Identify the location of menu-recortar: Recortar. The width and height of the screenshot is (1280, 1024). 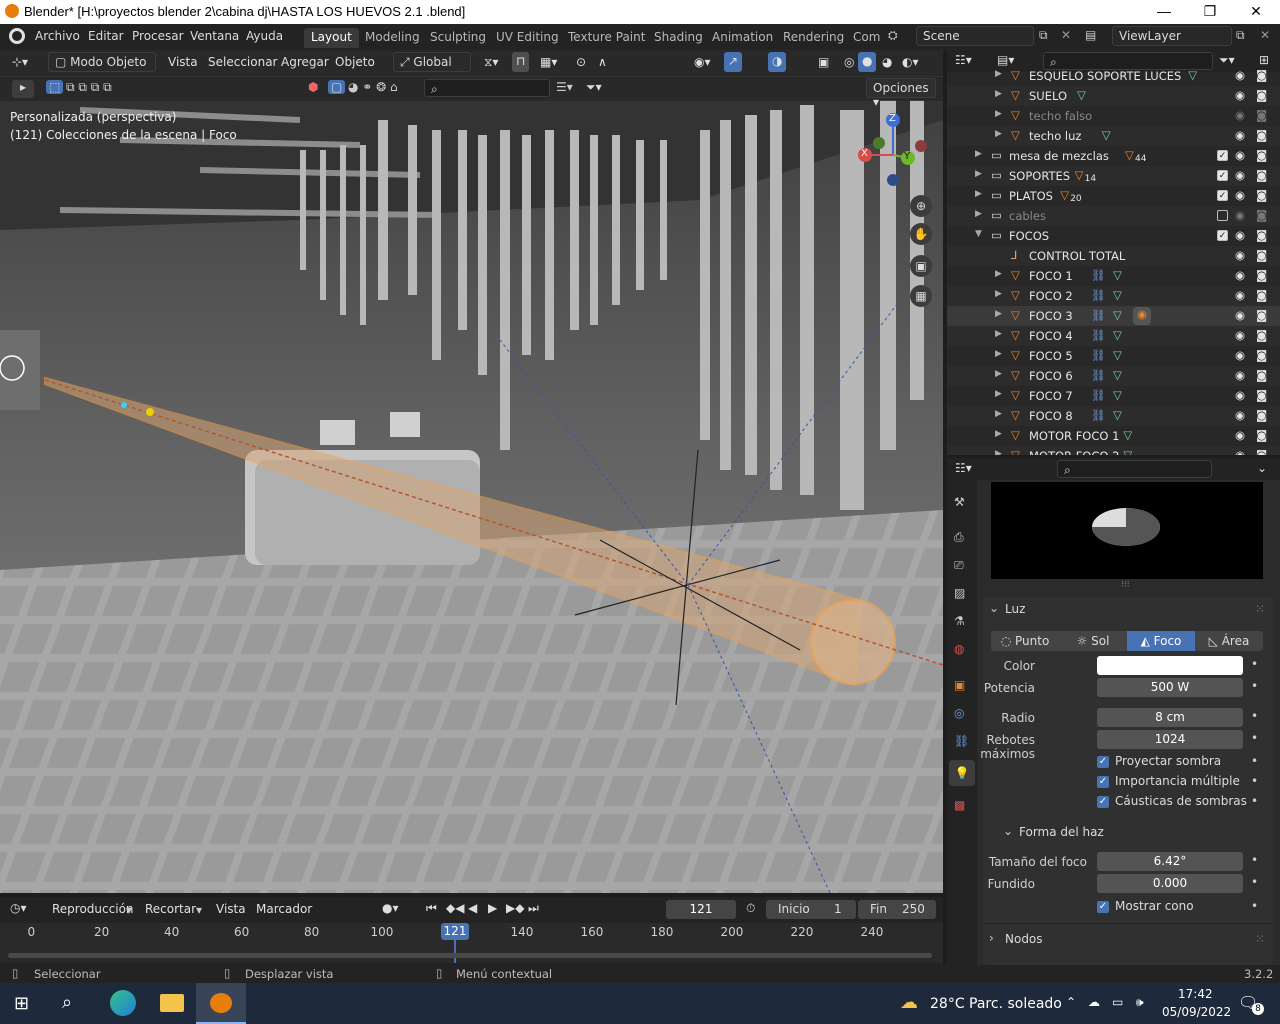
(170, 910).